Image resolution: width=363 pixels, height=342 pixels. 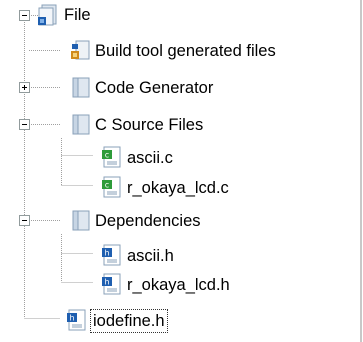 What do you see at coordinates (80, 50) in the screenshot?
I see `build-files-icon` at bounding box center [80, 50].